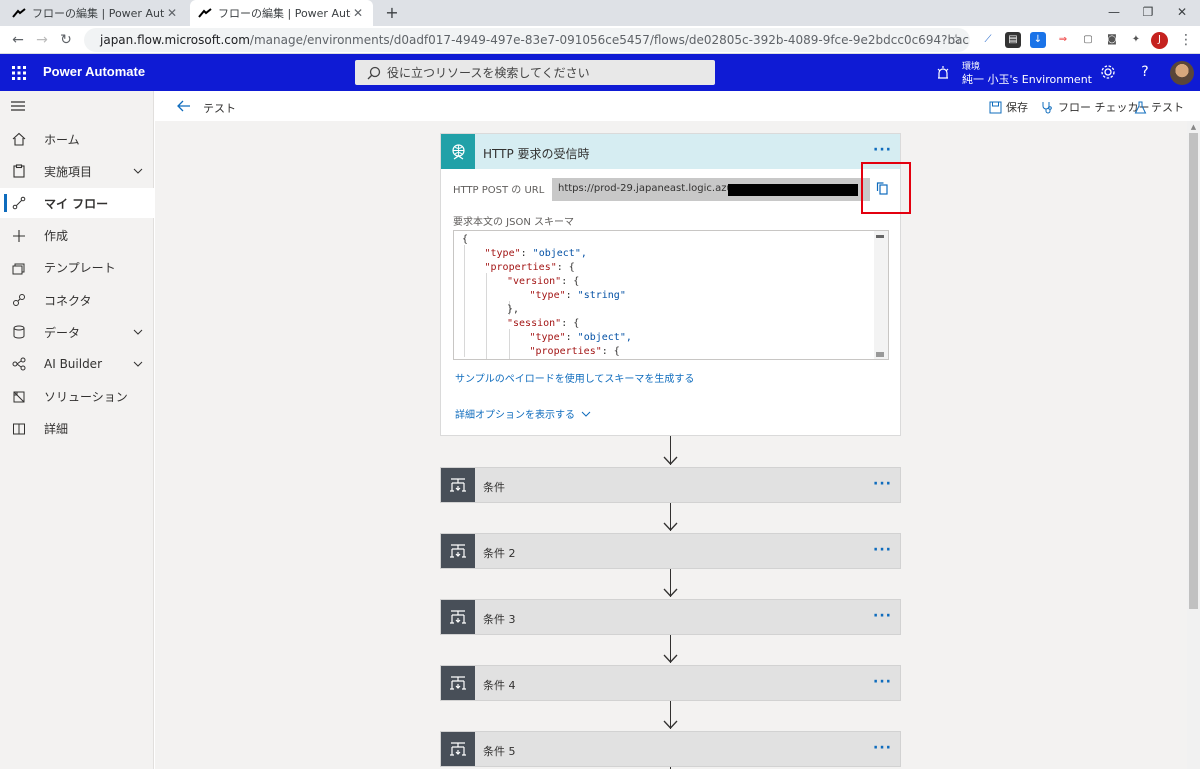 The width and height of the screenshot is (1200, 769). I want to click on code-line: "ne": {, so click(547, 359).